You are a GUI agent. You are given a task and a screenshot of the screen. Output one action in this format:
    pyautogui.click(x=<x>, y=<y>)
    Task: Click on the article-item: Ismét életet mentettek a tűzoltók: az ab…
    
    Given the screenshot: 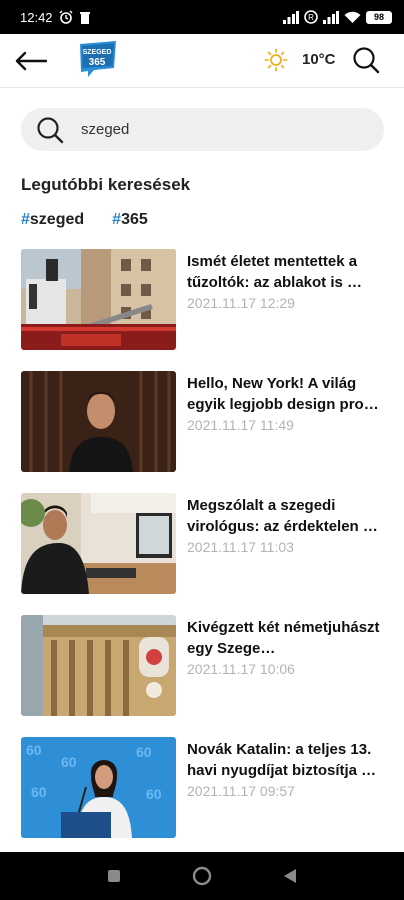 What is the action you would take?
    pyautogui.click(x=203, y=310)
    